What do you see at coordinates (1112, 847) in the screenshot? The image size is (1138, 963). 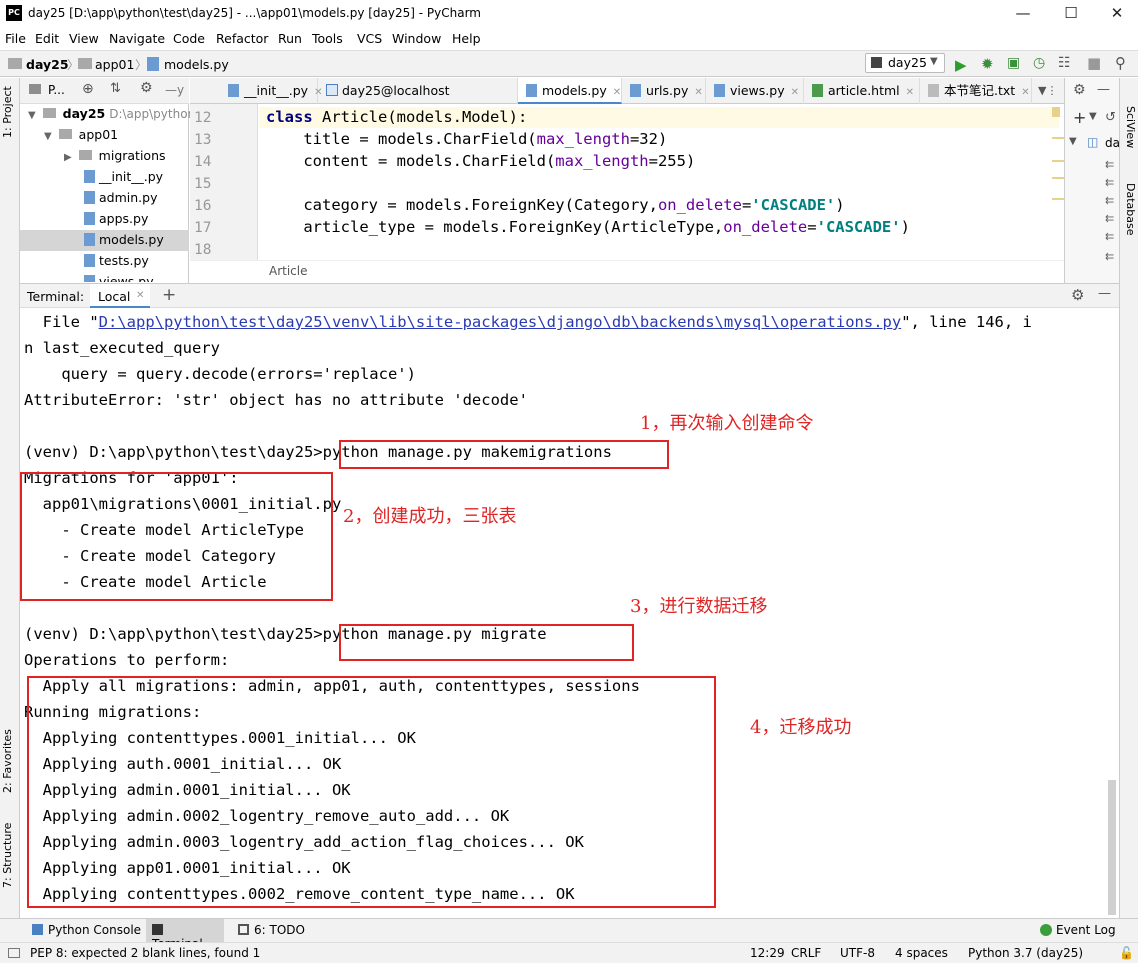 I see `terminal-scrollbar` at bounding box center [1112, 847].